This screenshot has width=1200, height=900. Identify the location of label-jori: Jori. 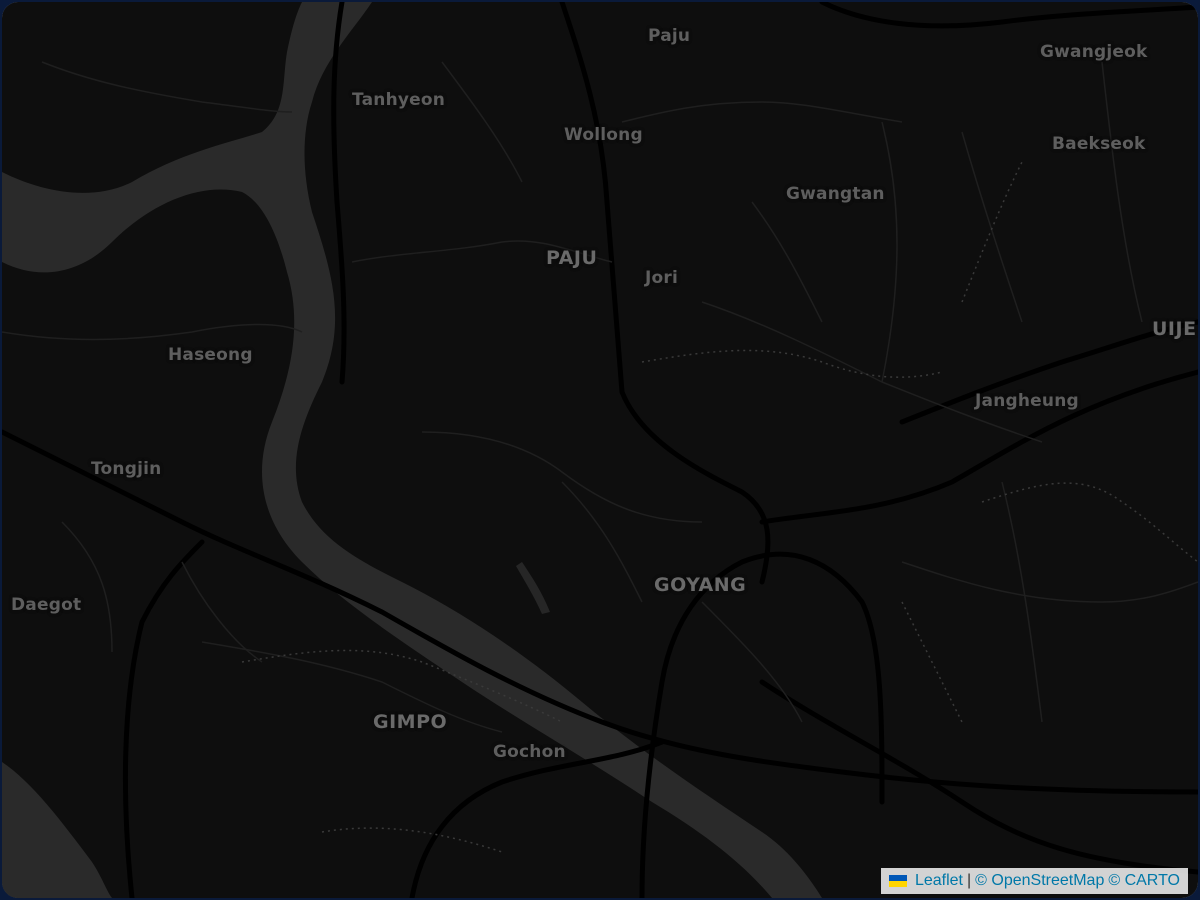
(662, 278).